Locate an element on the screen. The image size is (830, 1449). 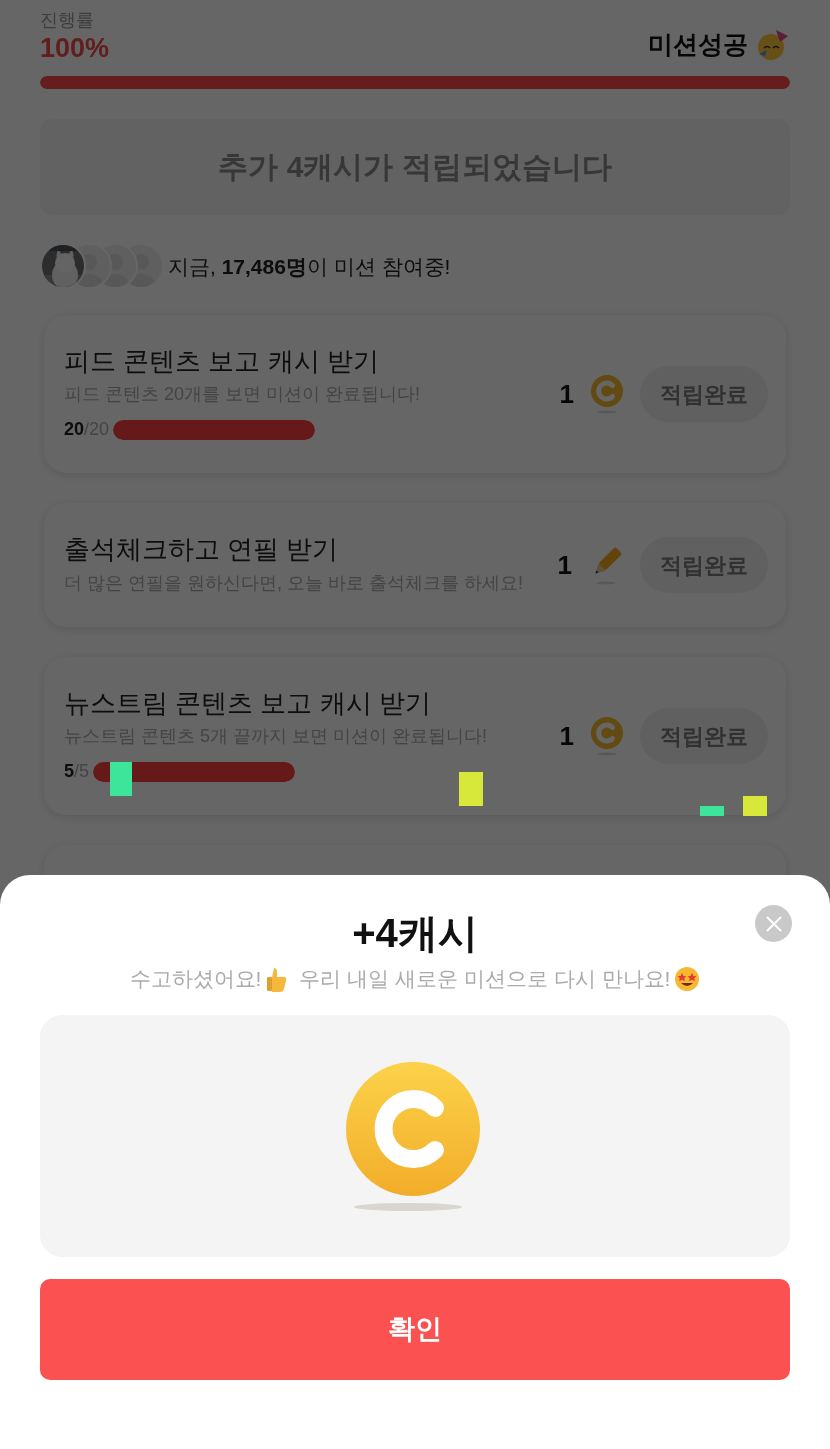
mission-title: 출석체크하고 연필 받기 is located at coordinates (202, 549).